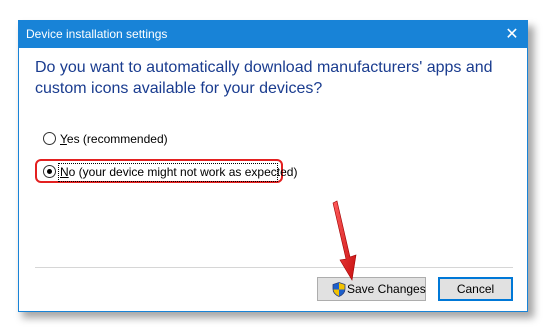 The width and height of the screenshot is (550, 330). I want to click on radio-selected-dot, so click(49, 171).